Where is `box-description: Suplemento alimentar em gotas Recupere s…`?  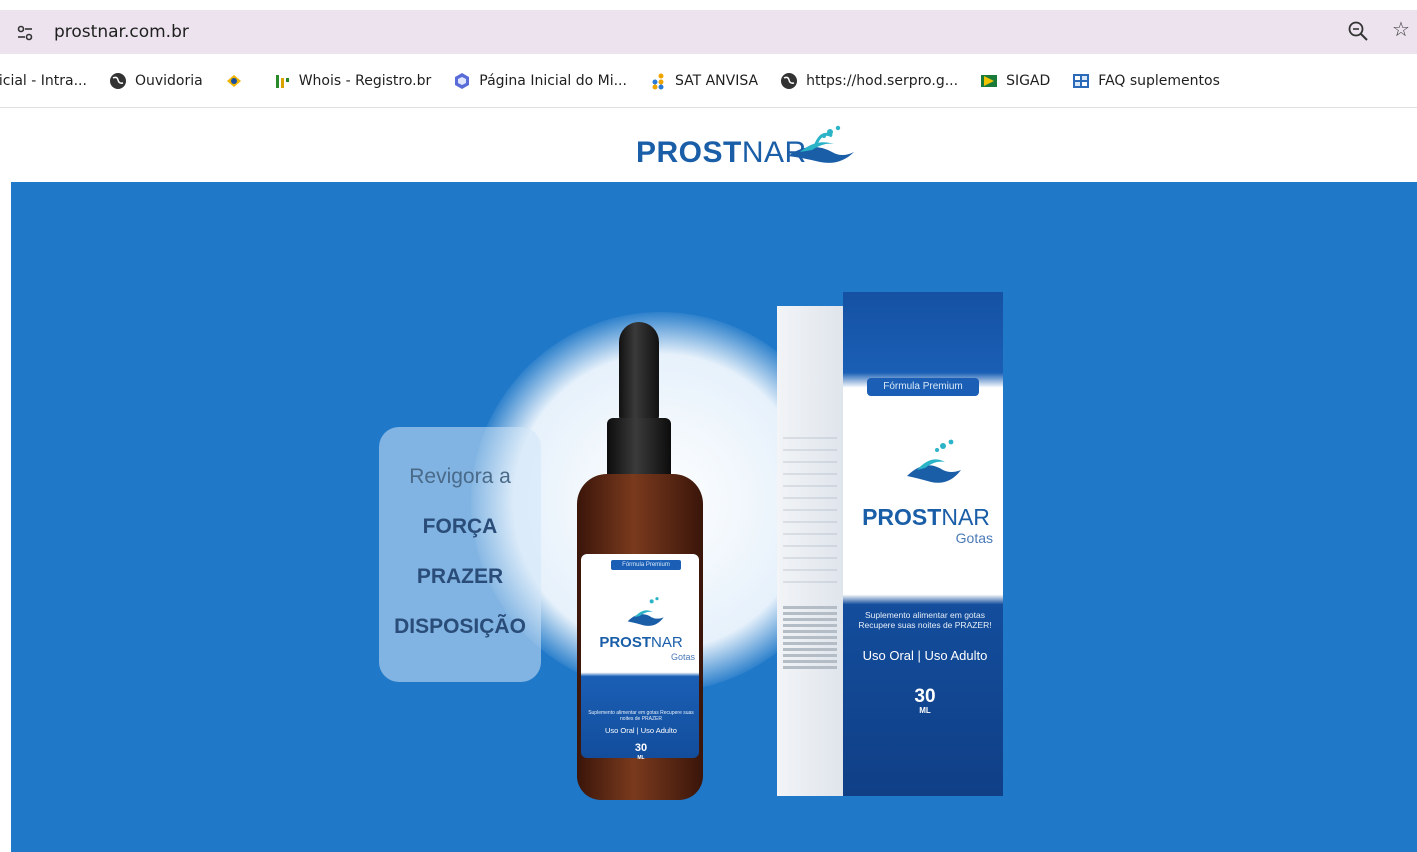 box-description: Suplemento alimentar em gotas Recupere s… is located at coordinates (925, 620).